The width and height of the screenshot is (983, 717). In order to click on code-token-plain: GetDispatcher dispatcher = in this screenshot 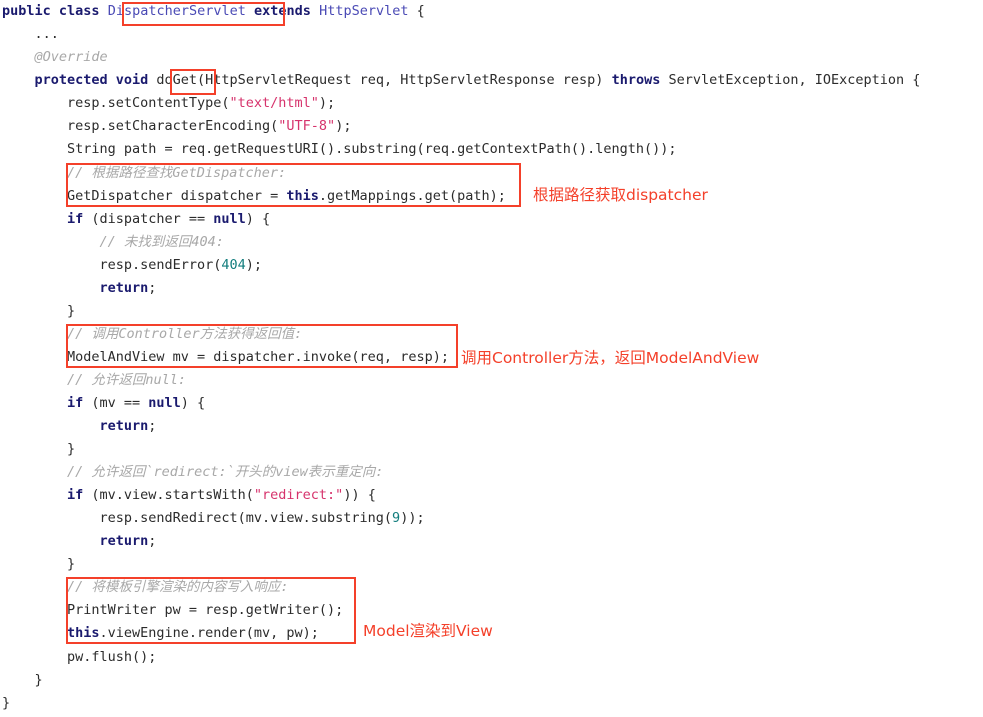, I will do `click(176, 196)`.